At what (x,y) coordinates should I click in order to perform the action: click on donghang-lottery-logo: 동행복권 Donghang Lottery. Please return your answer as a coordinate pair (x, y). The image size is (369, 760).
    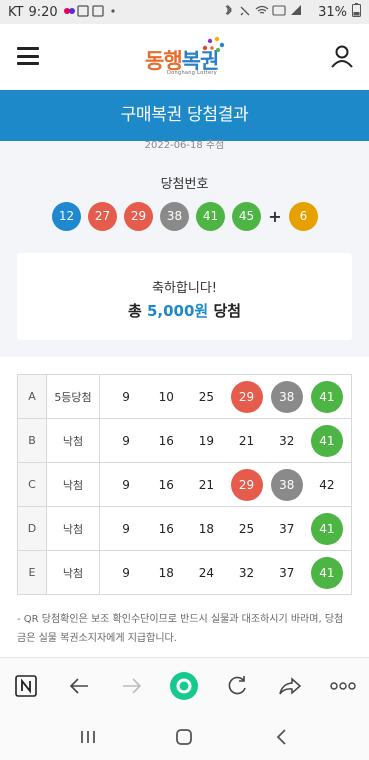
    Looking at the image, I should click on (185, 58).